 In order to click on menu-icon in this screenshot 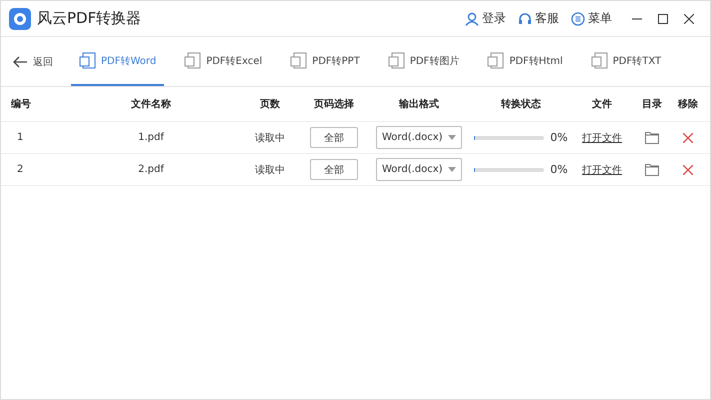, I will do `click(578, 19)`.